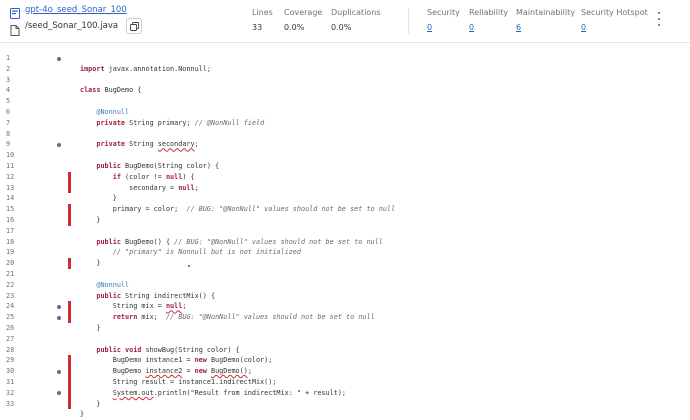 Image resolution: width=690 pixels, height=420 pixels. What do you see at coordinates (16, 134) in the screenshot?
I see `line-number: 8` at bounding box center [16, 134].